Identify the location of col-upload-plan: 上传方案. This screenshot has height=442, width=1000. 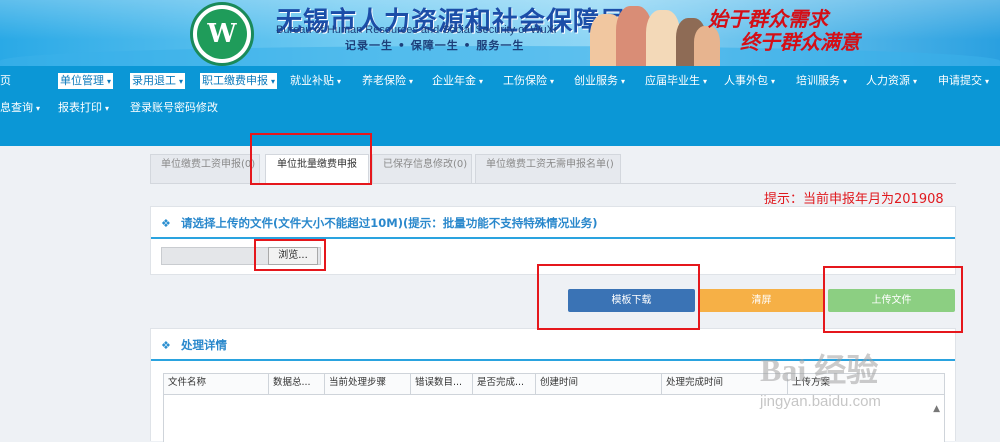
(867, 384).